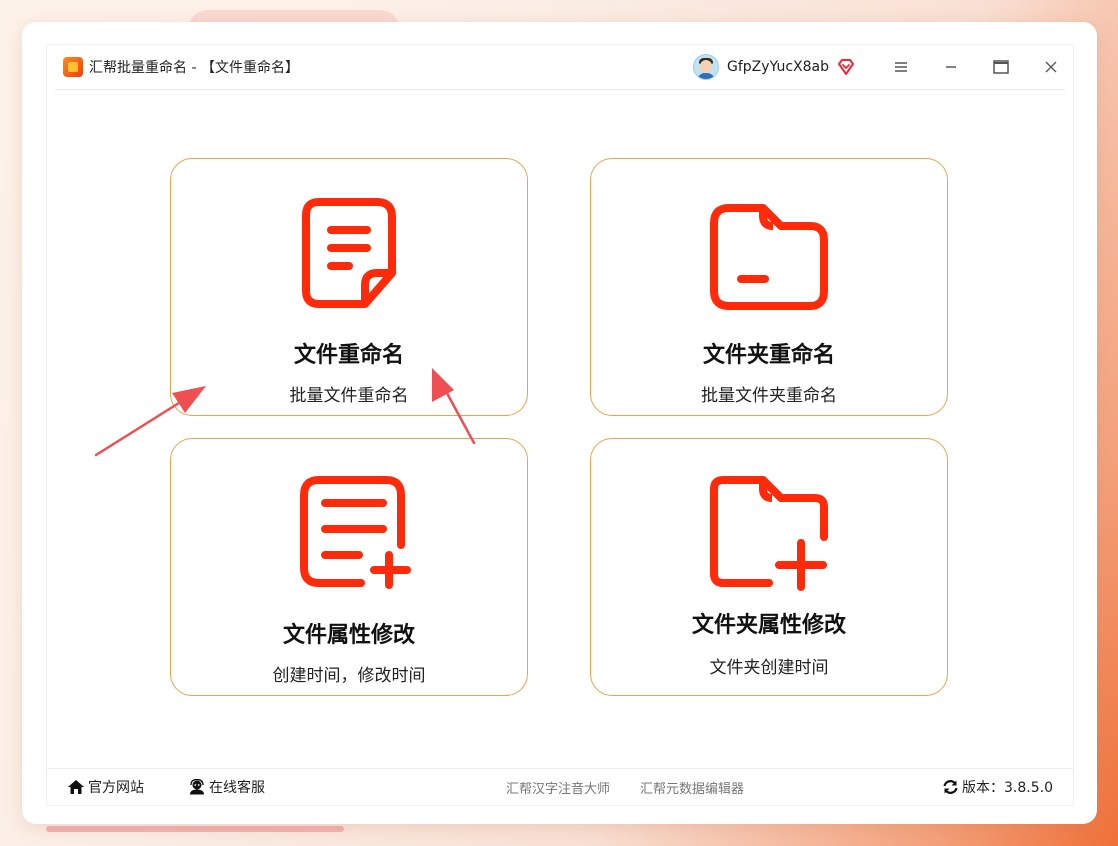  Describe the element at coordinates (348, 635) in the screenshot. I see `card-title: 文件属性修改` at that location.